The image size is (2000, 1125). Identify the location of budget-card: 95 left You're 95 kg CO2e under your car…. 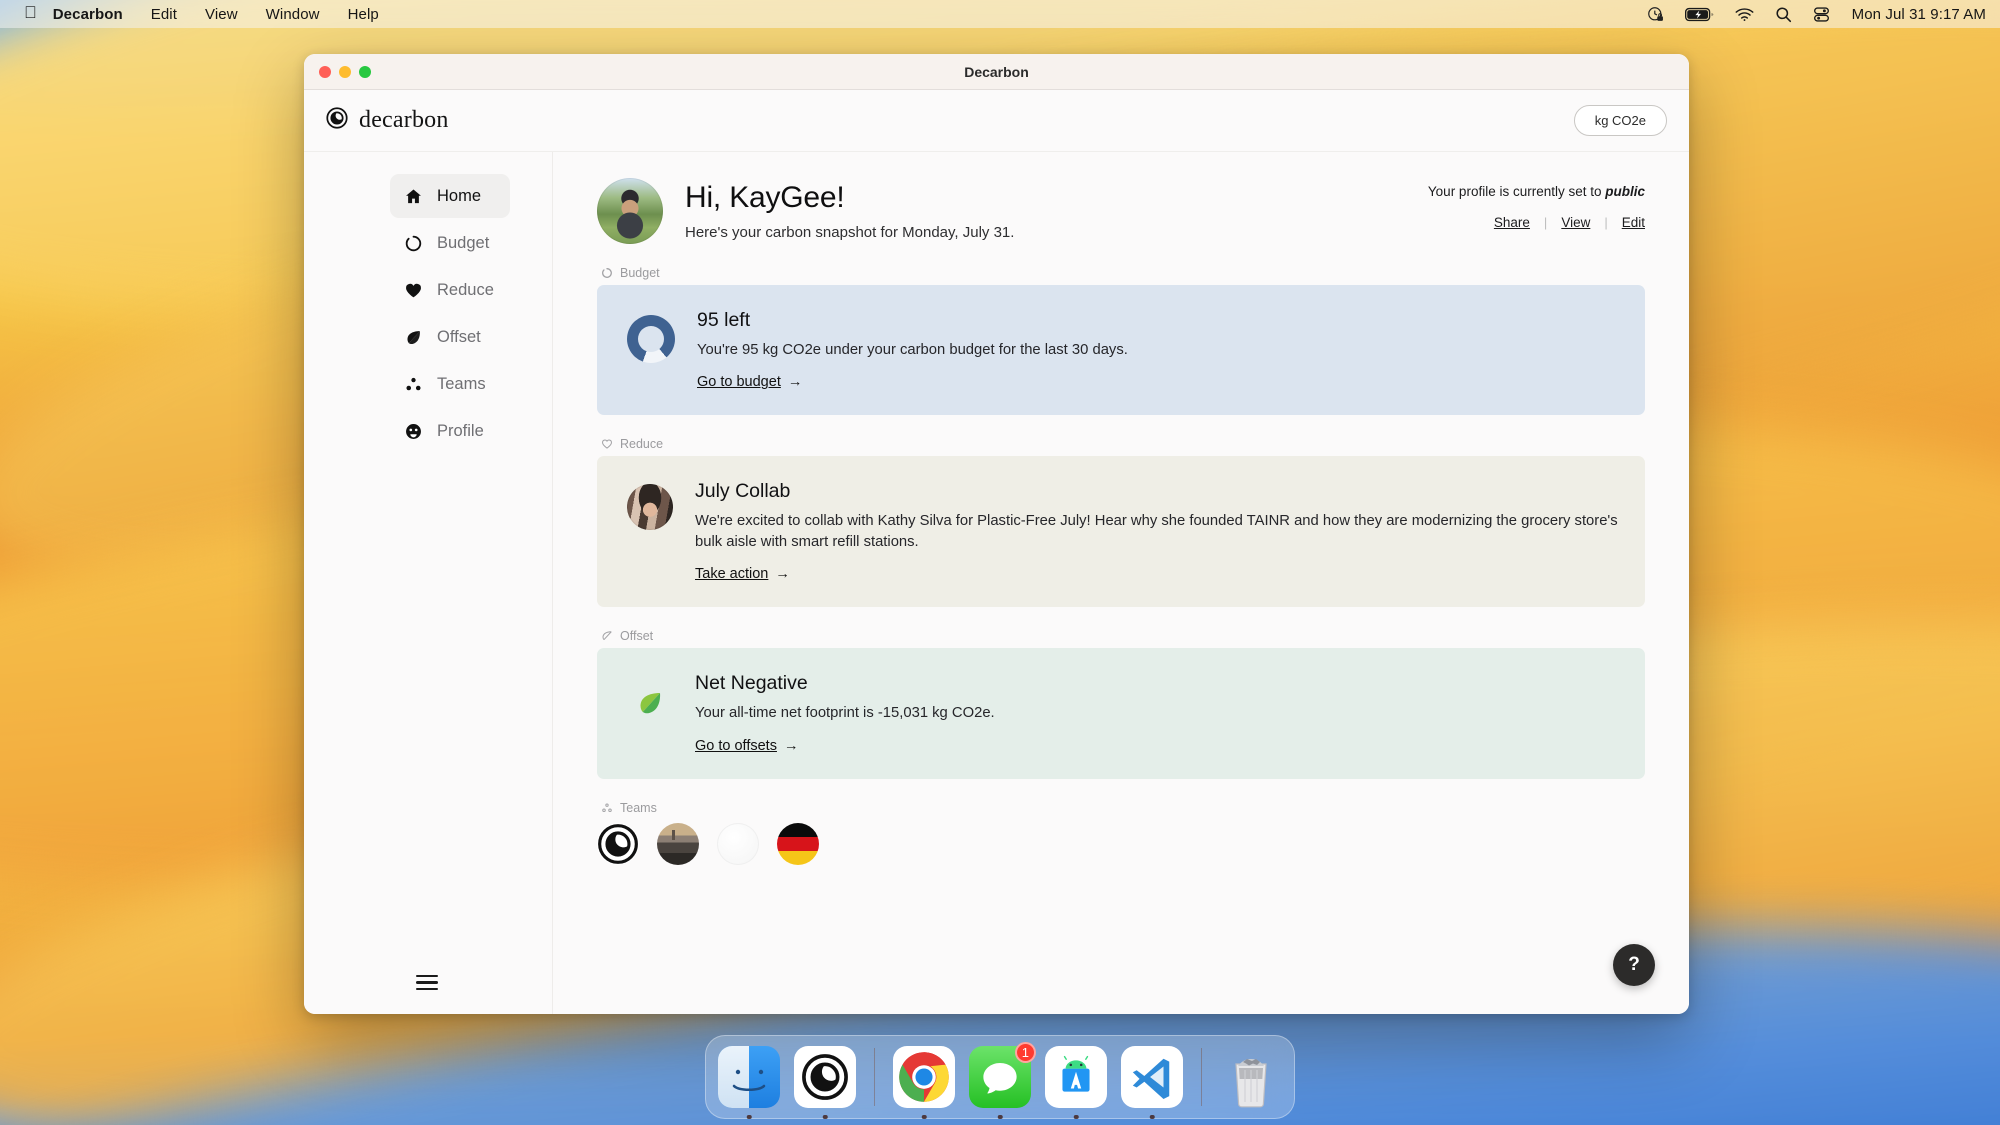
(1121, 350).